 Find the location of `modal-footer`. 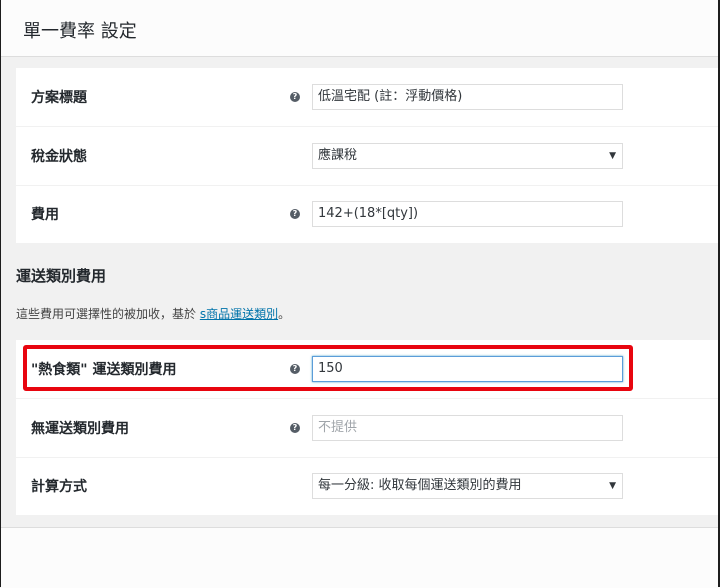

modal-footer is located at coordinates (360, 557).